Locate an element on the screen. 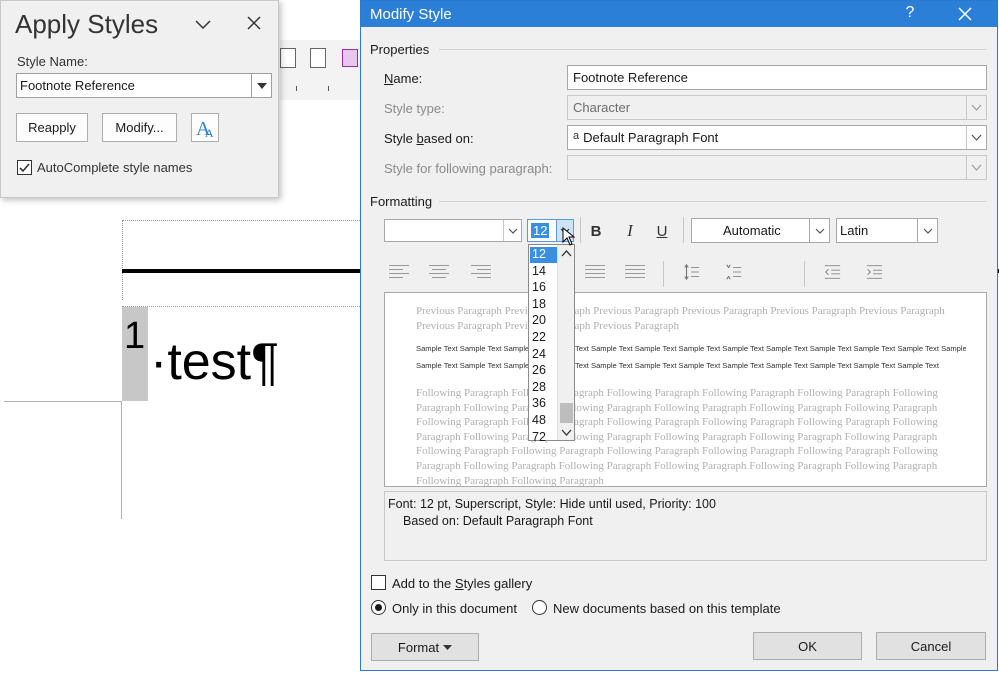 The image size is (999, 674). add-to-gallery-checkbox is located at coordinates (378, 582).